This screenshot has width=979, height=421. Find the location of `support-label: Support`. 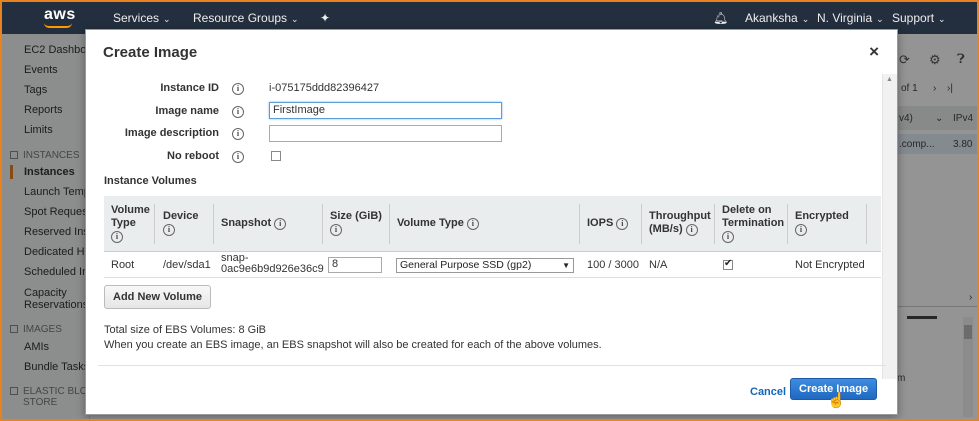

support-label: Support is located at coordinates (913, 18).